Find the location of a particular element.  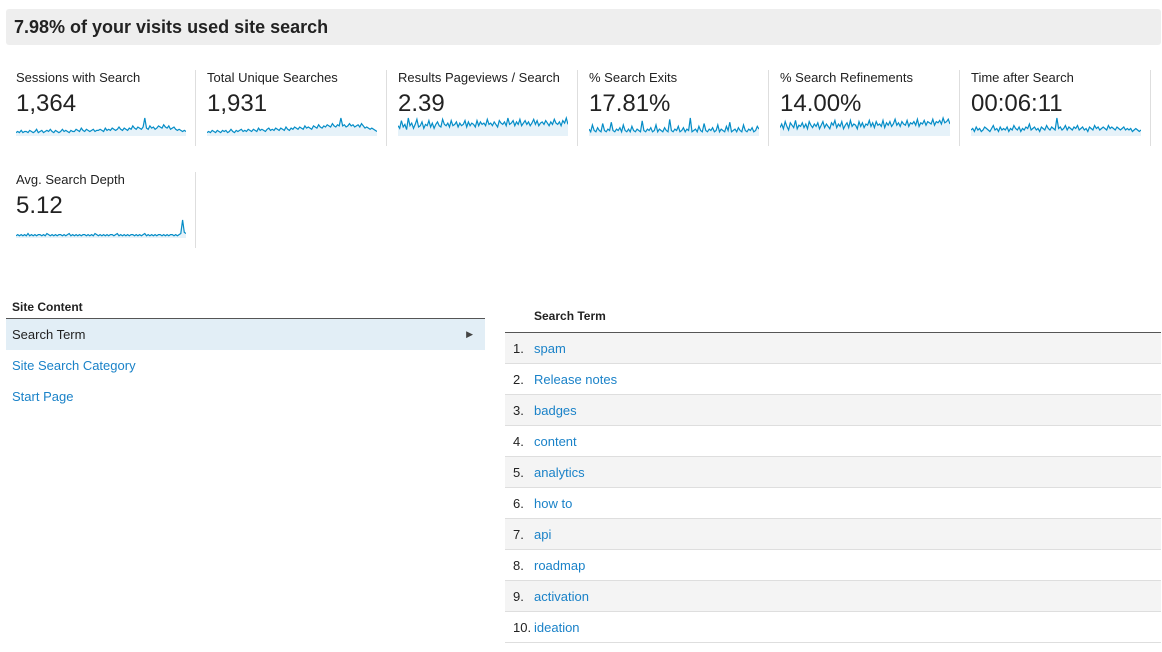

row-number: 1. is located at coordinates (518, 348).